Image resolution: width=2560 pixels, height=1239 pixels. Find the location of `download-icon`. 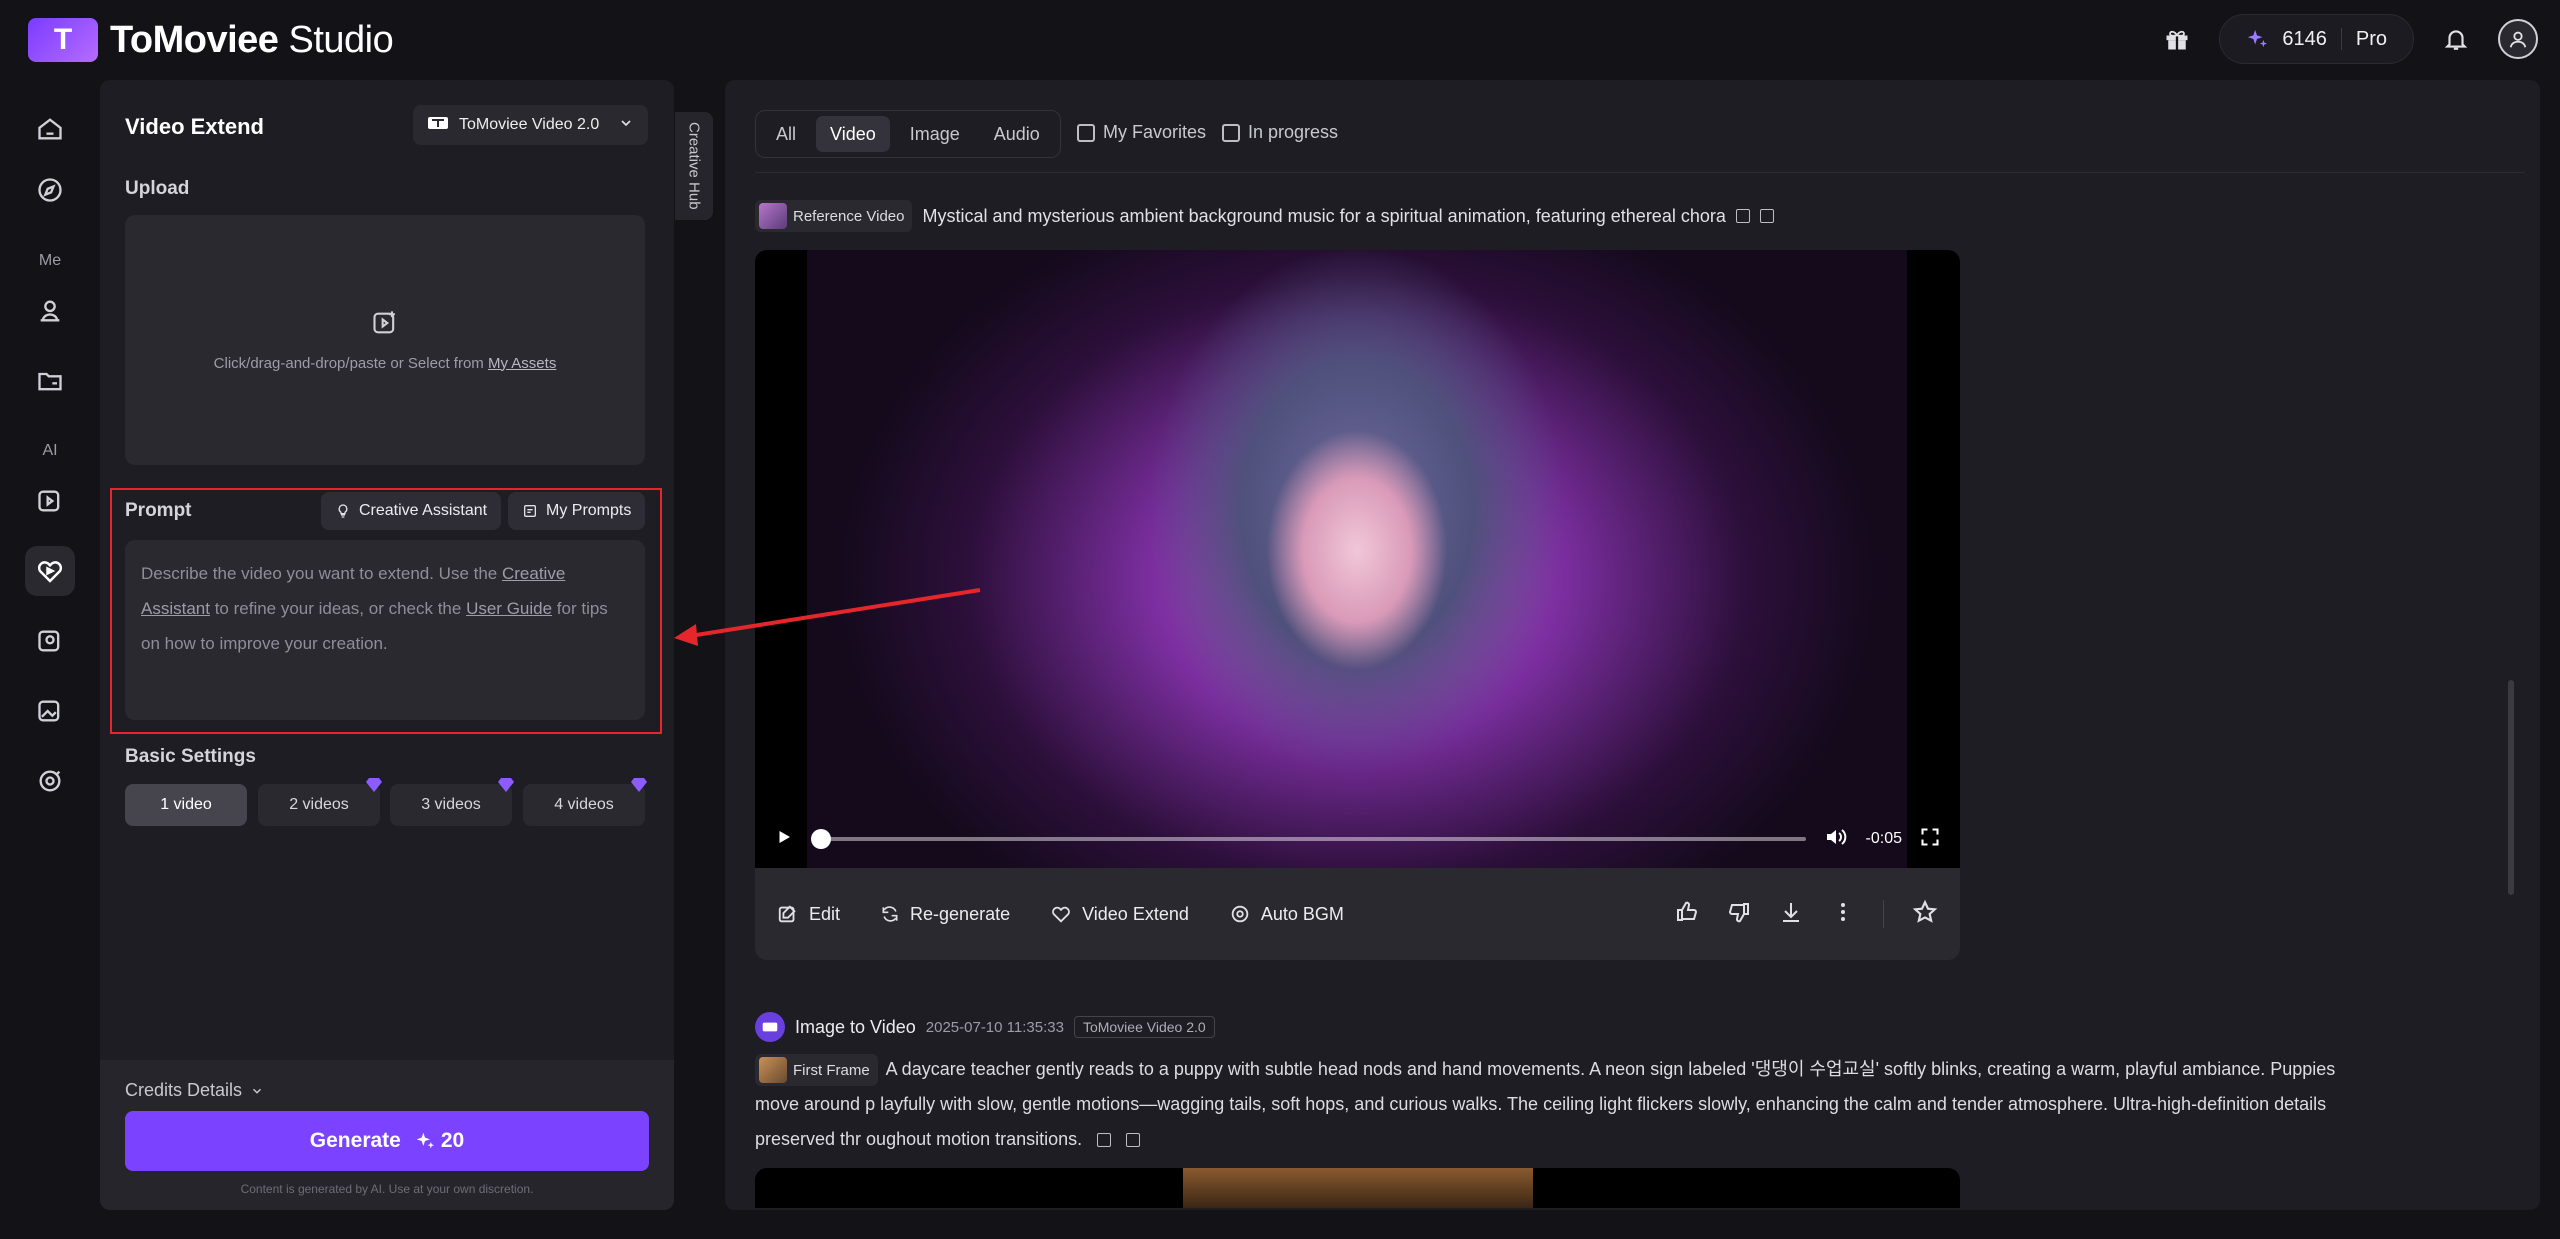

download-icon is located at coordinates (1791, 914).